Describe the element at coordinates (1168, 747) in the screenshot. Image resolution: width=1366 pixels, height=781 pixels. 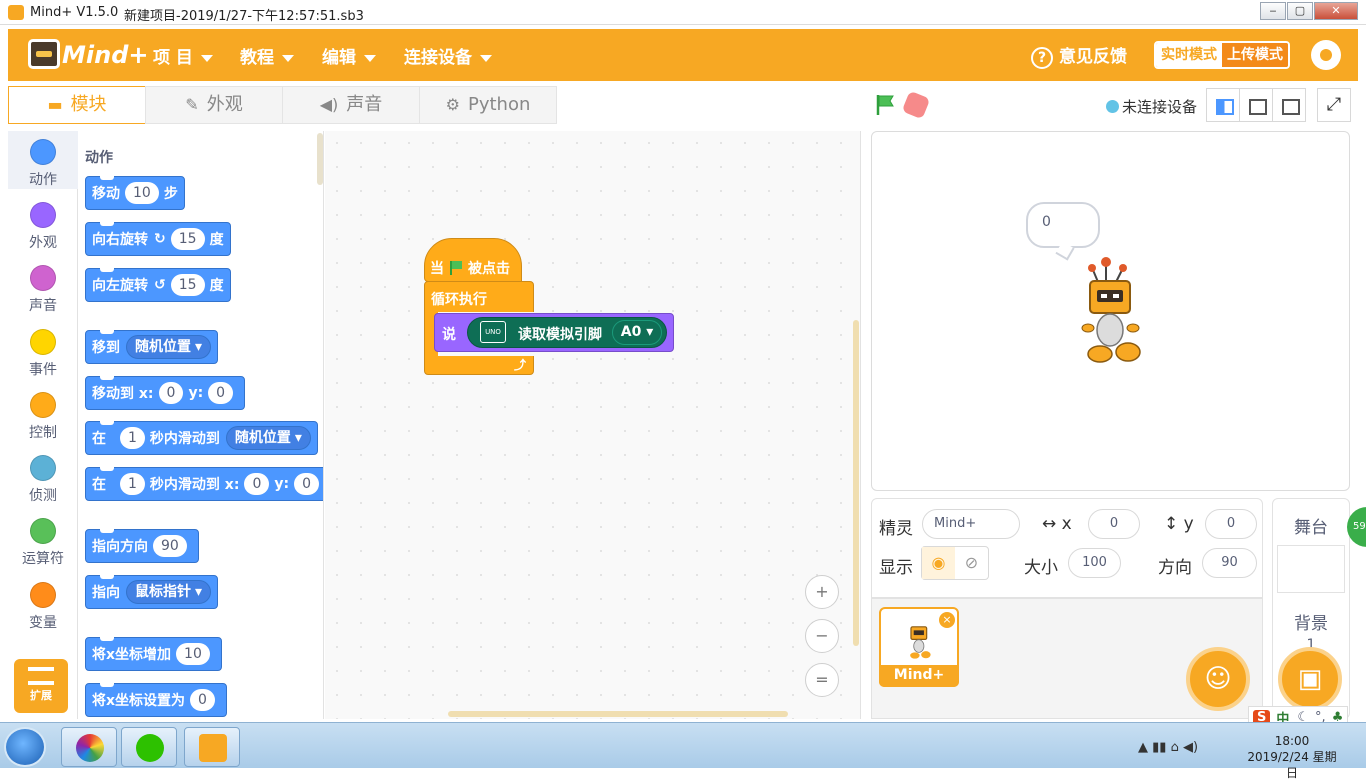
I see `system-tray: ▲ ▮▮ ⌂ ◀)` at that location.